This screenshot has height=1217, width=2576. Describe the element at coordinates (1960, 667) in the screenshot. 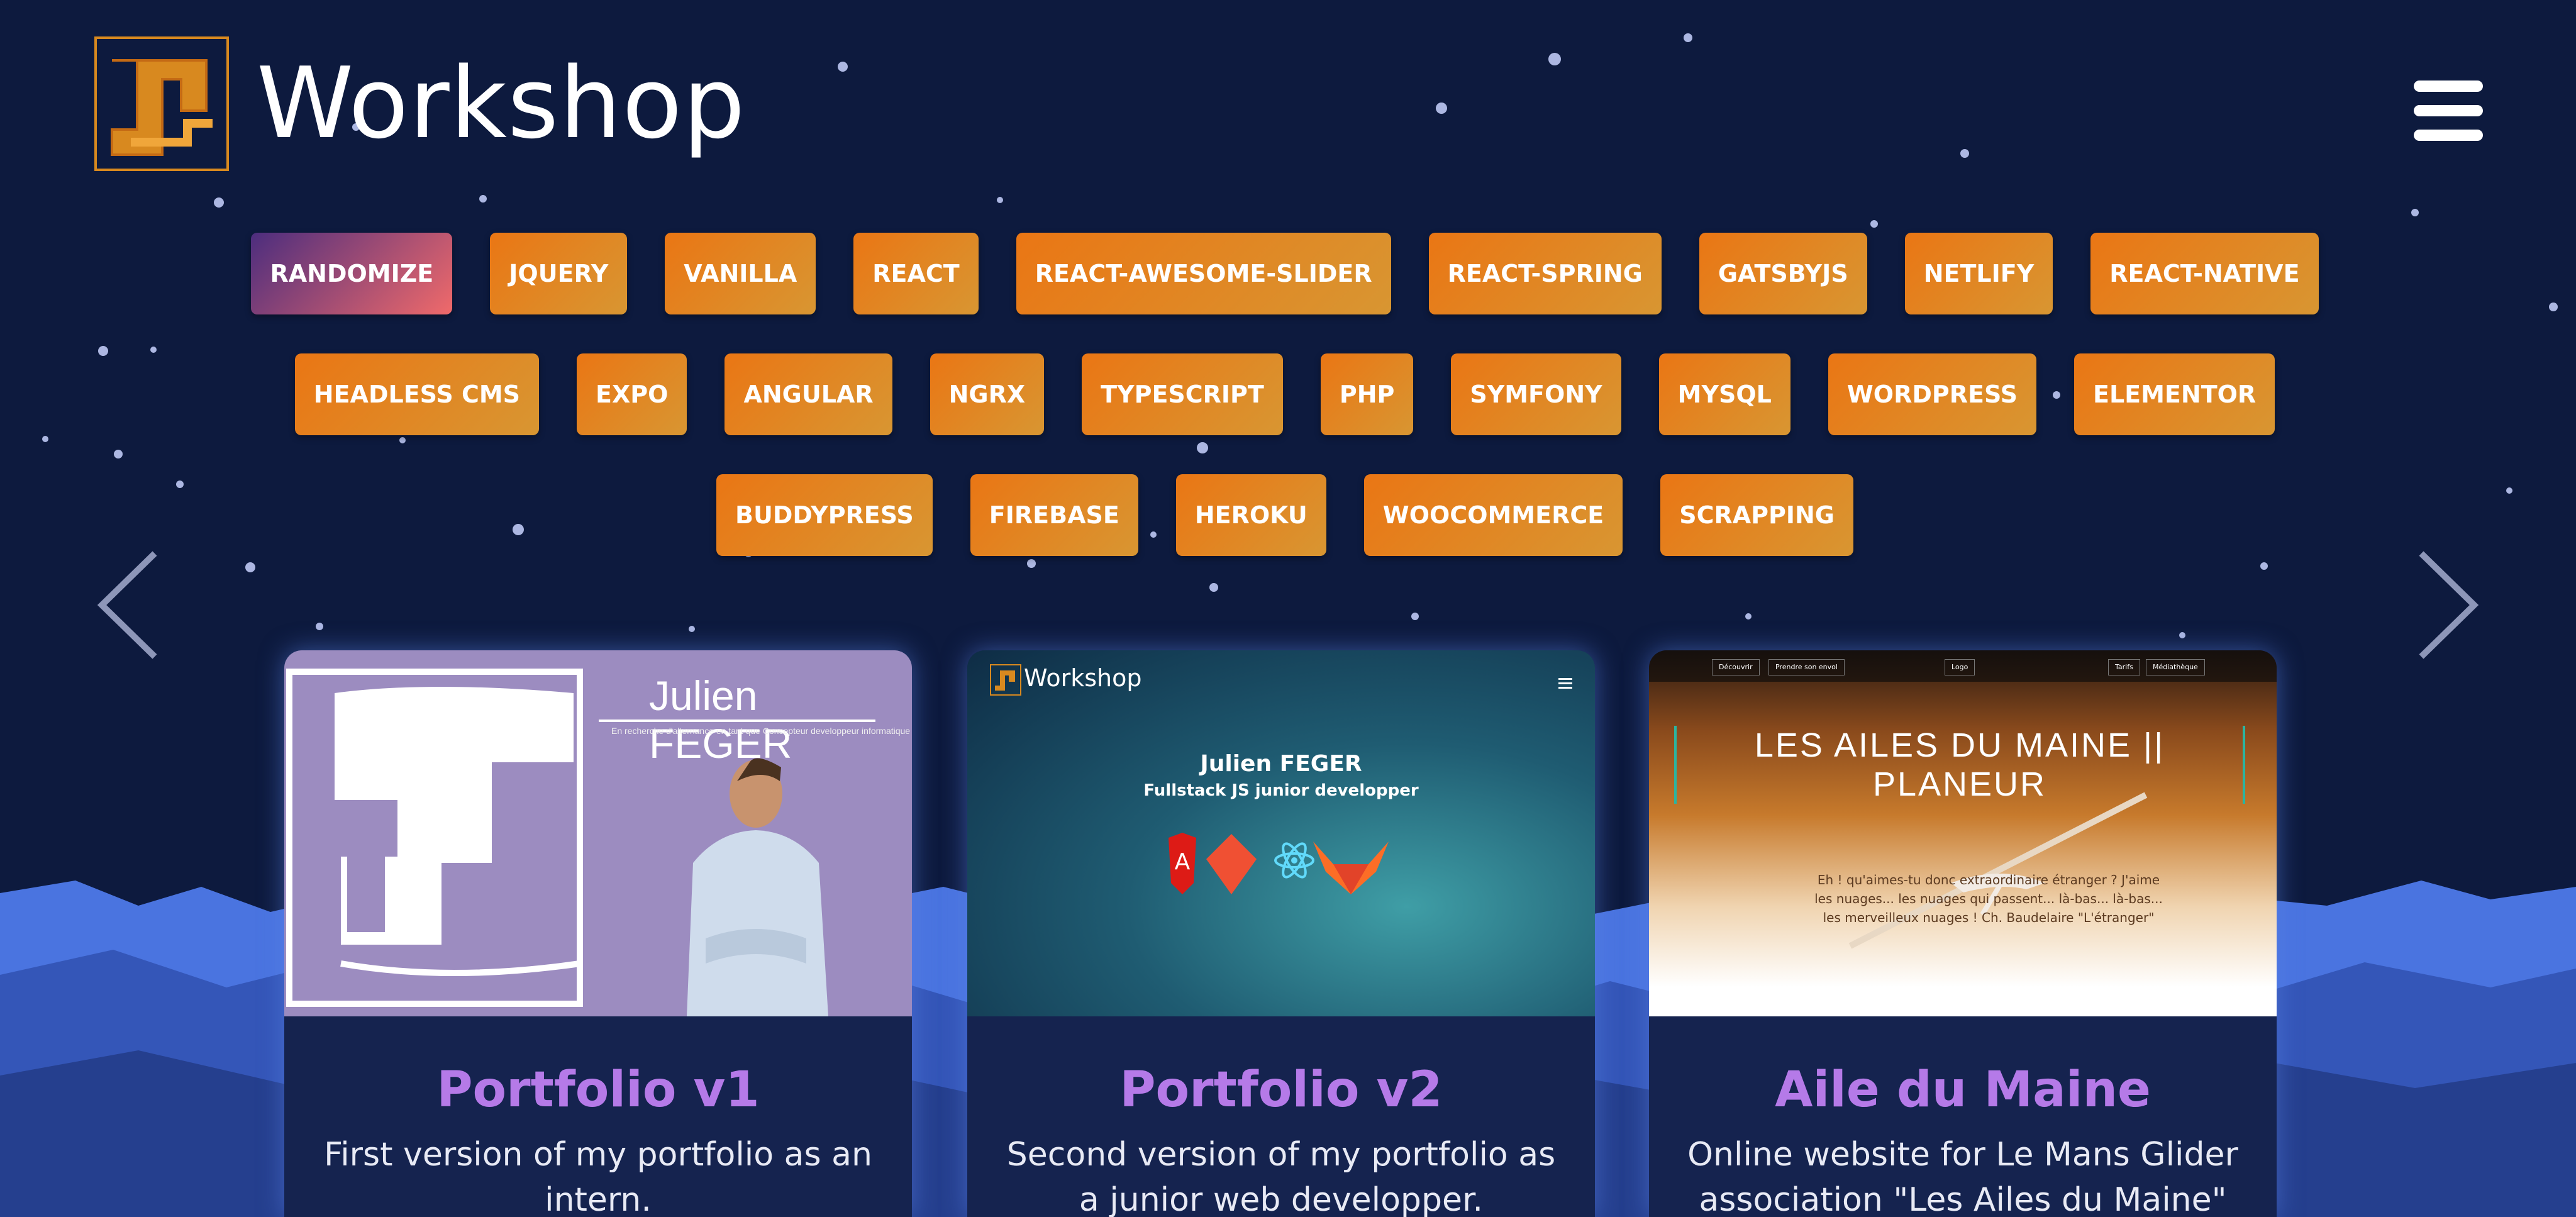

I see `thumbnail-nav-item: Logo` at that location.